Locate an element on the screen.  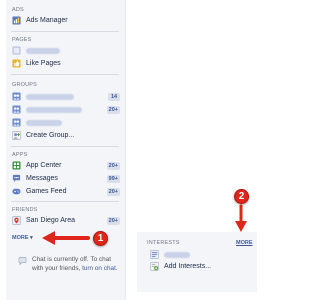
create-group-icon is located at coordinates (16, 135).